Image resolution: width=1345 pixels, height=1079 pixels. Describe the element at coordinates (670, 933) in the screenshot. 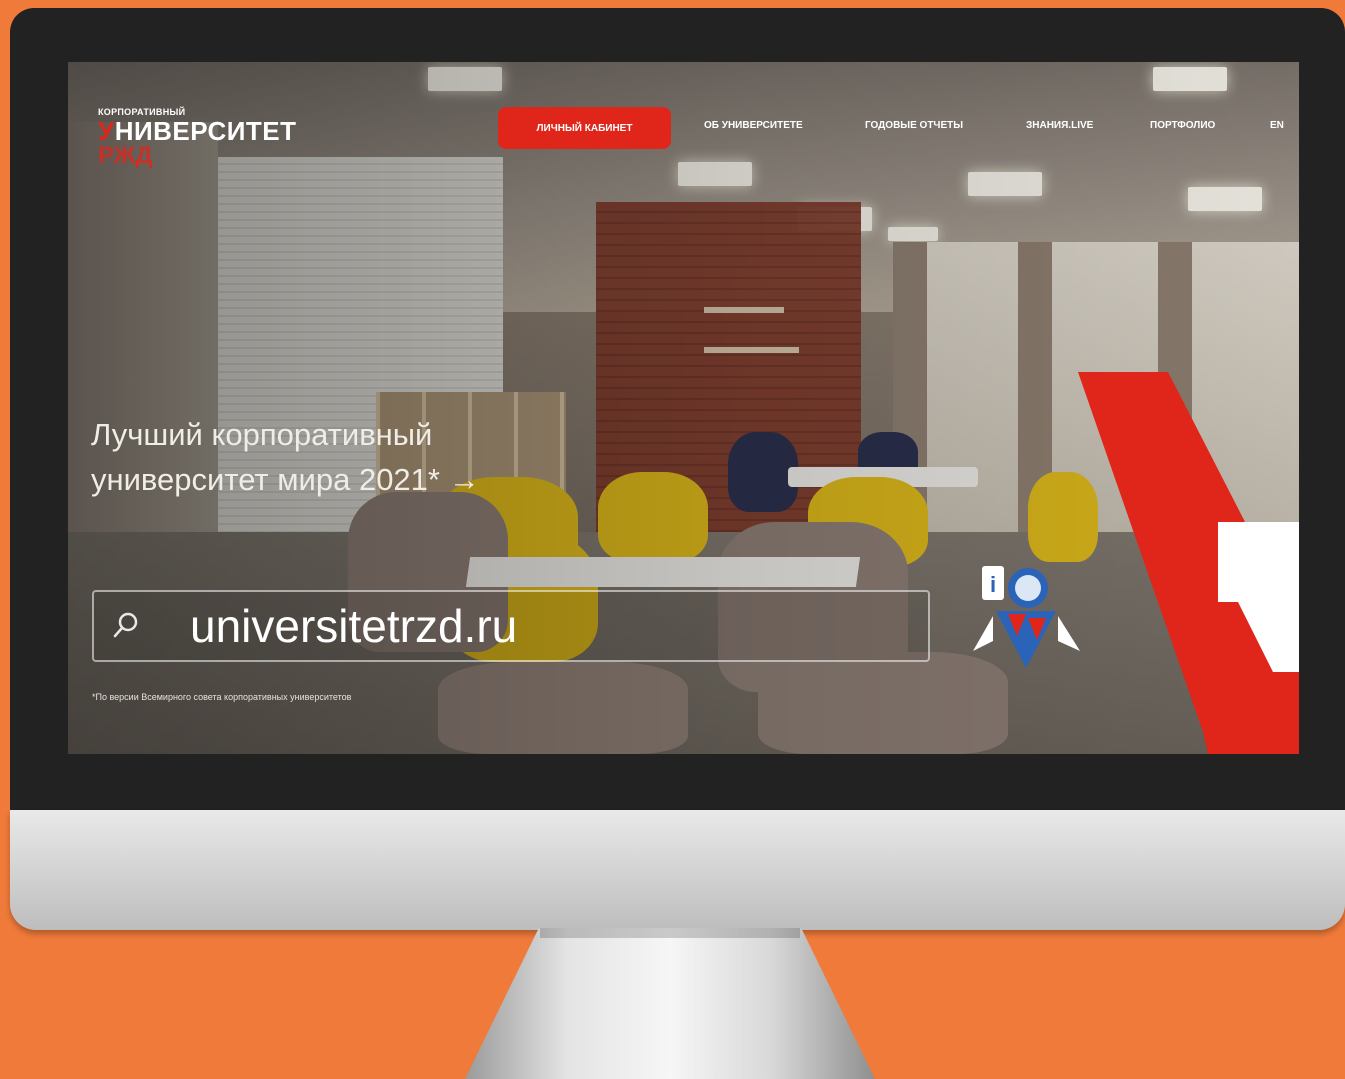

I see `monitor-stand-shadow` at that location.